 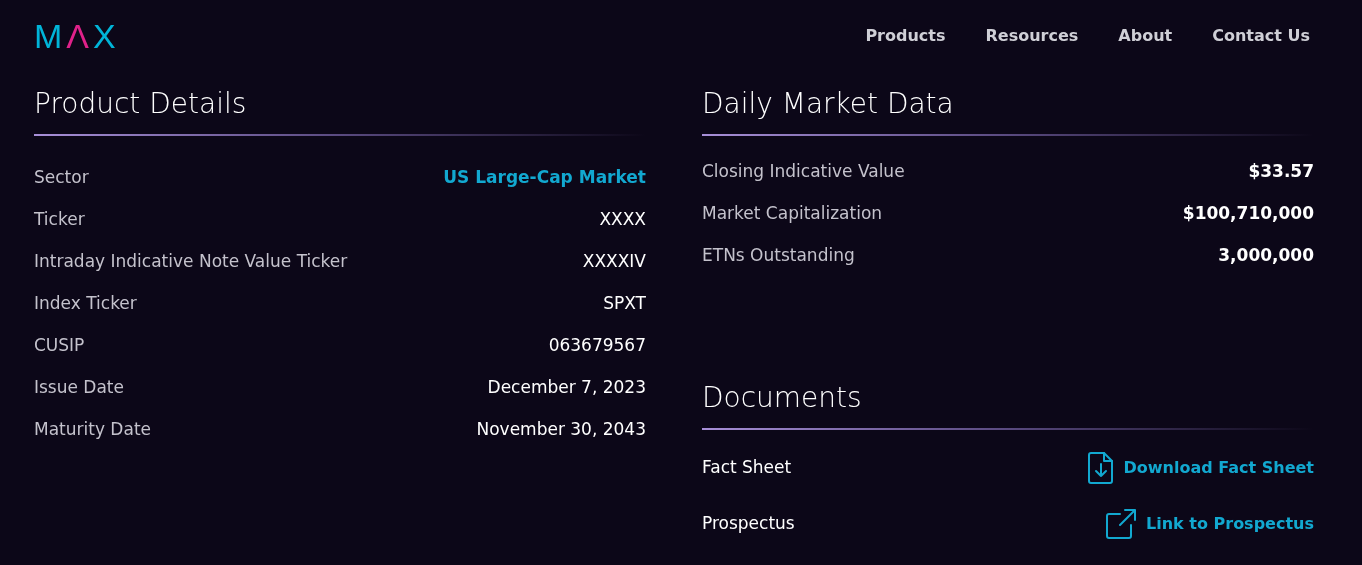 What do you see at coordinates (79, 388) in the screenshot?
I see `field-label: Issue Date` at bounding box center [79, 388].